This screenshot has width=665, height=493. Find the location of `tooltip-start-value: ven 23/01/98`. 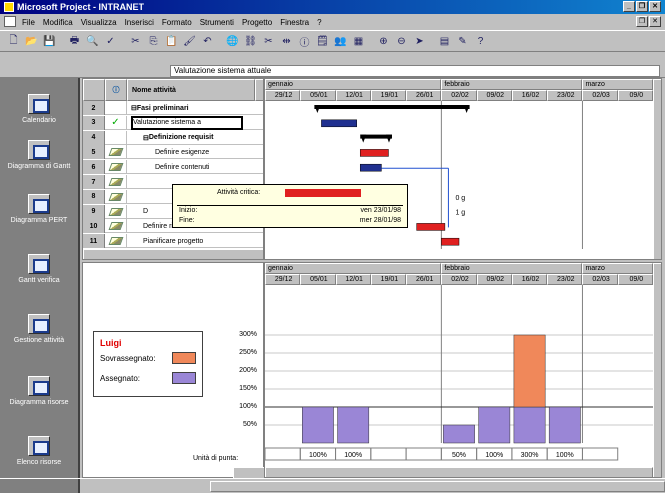

tooltip-start-value: ven 23/01/98 is located at coordinates (380, 210).